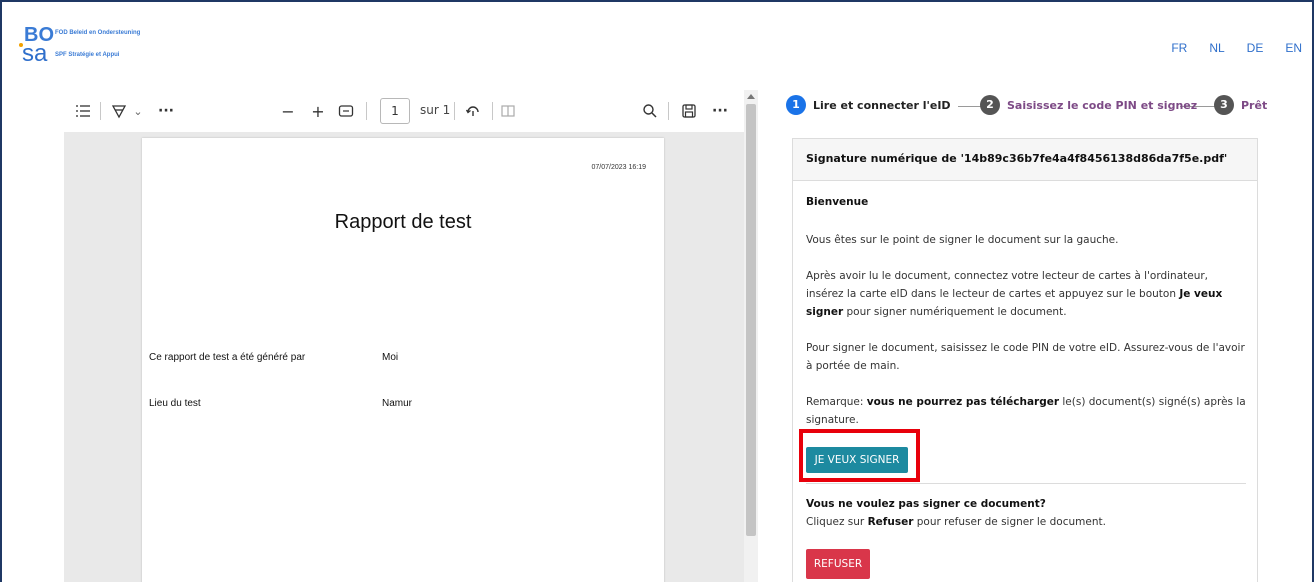  I want to click on pdf-scrollbar, so click(751, 336).